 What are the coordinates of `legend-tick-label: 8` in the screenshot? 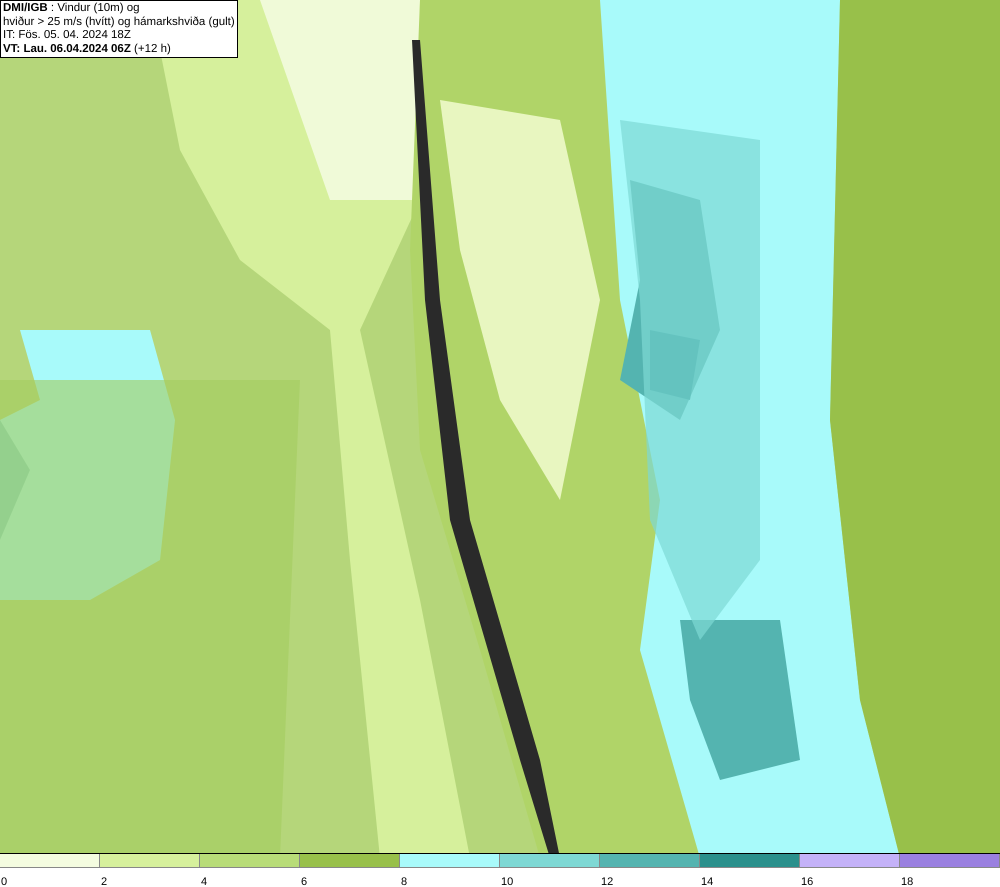 It's located at (404, 881).